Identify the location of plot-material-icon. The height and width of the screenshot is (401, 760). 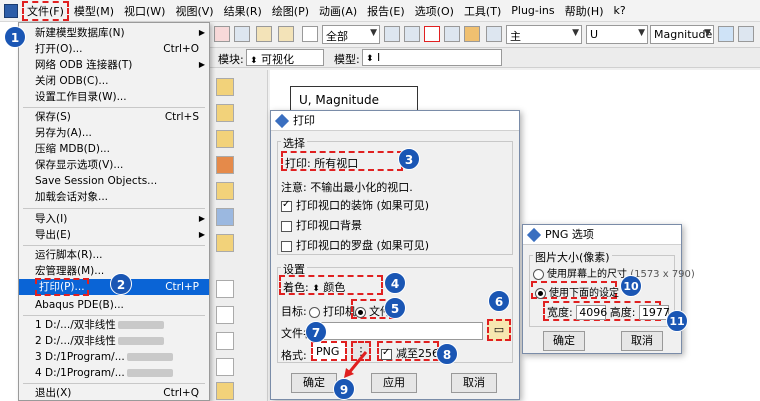
(225, 217).